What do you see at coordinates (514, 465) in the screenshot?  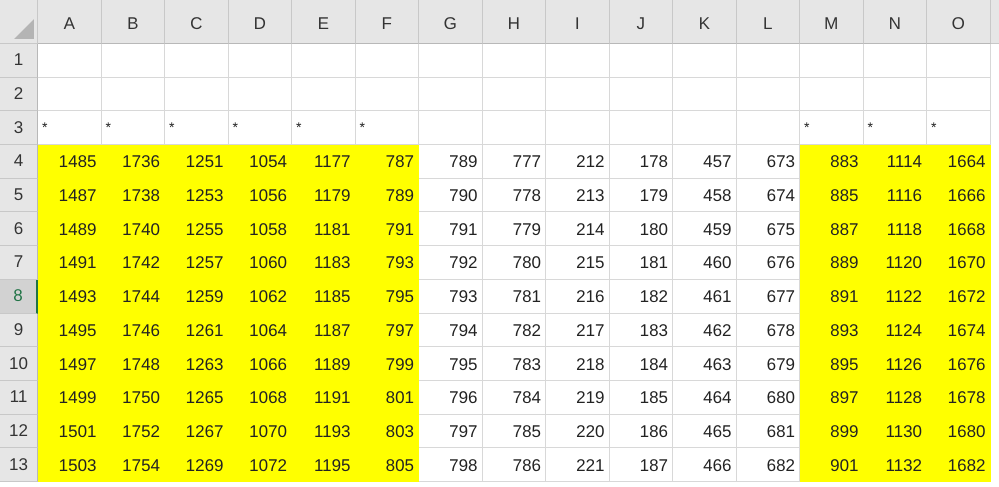 I see `table-cell: 786` at bounding box center [514, 465].